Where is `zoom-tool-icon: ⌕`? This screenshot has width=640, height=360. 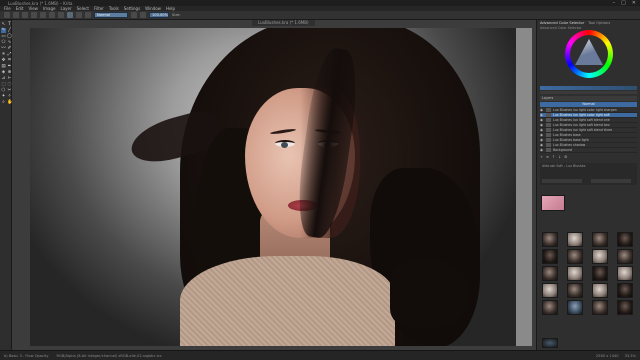
zoom-tool-icon: ⌕ is located at coordinates (3, 102).